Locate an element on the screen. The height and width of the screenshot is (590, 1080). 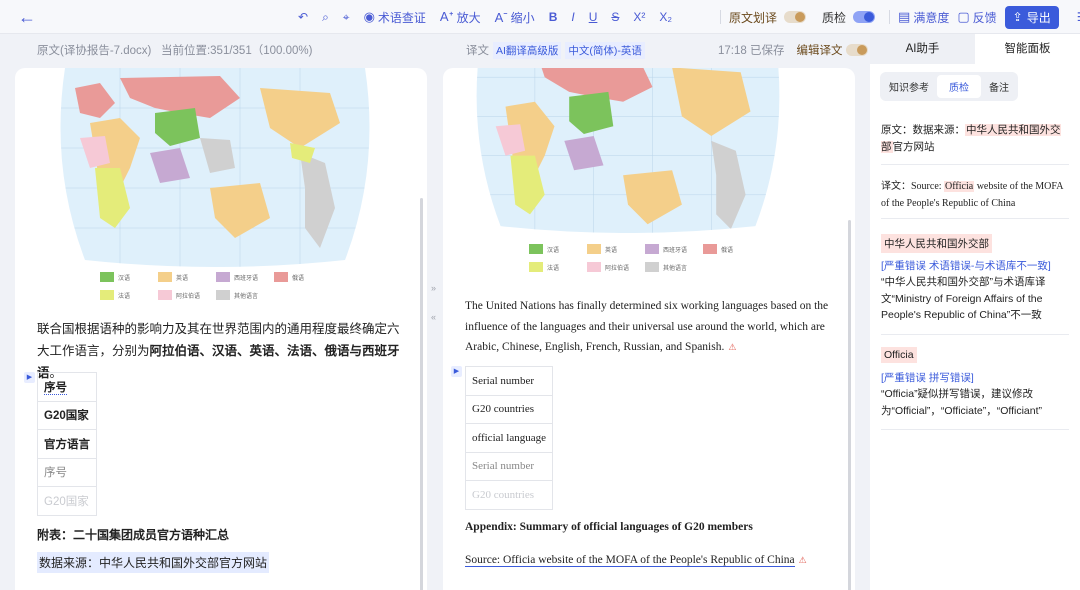
source-doc-info: 原文(译协报告-7.docx) 当前位置:351/351（100.00%) is located at coordinates (174, 50).